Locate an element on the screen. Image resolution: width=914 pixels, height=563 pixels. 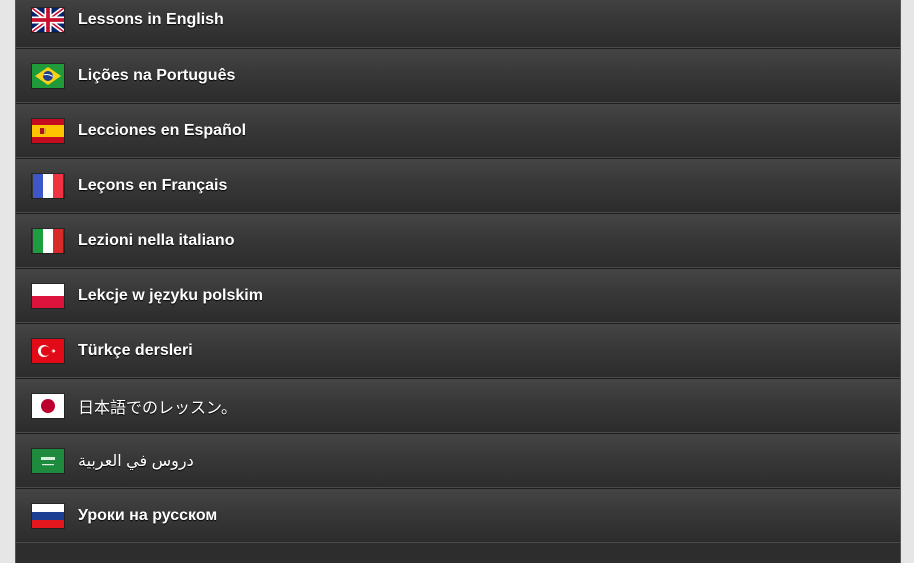
language-label: Lecciones en Español is located at coordinates (162, 130).